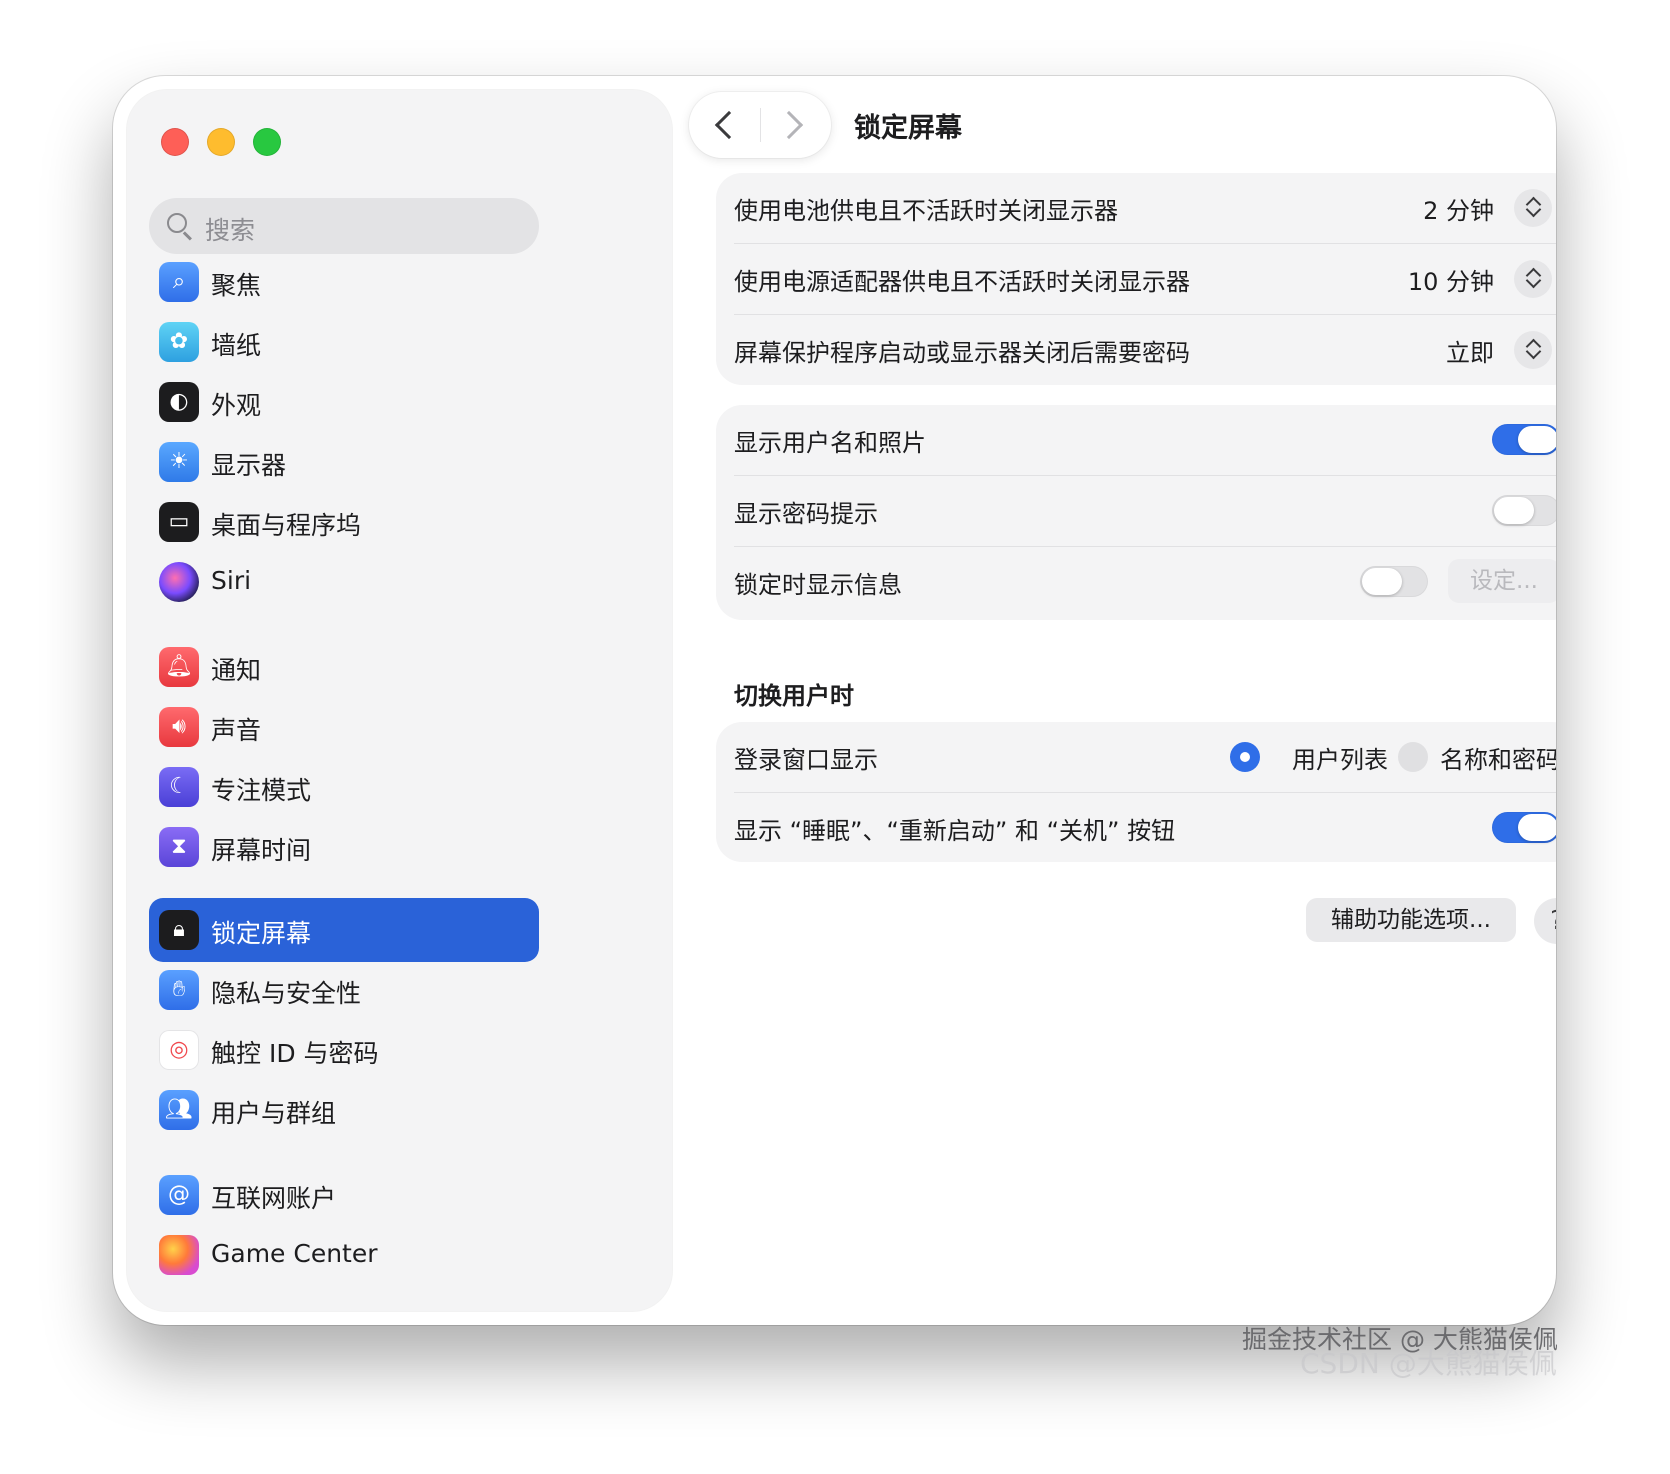  What do you see at coordinates (1245, 757) in the screenshot?
I see `radio-user-list` at bounding box center [1245, 757].